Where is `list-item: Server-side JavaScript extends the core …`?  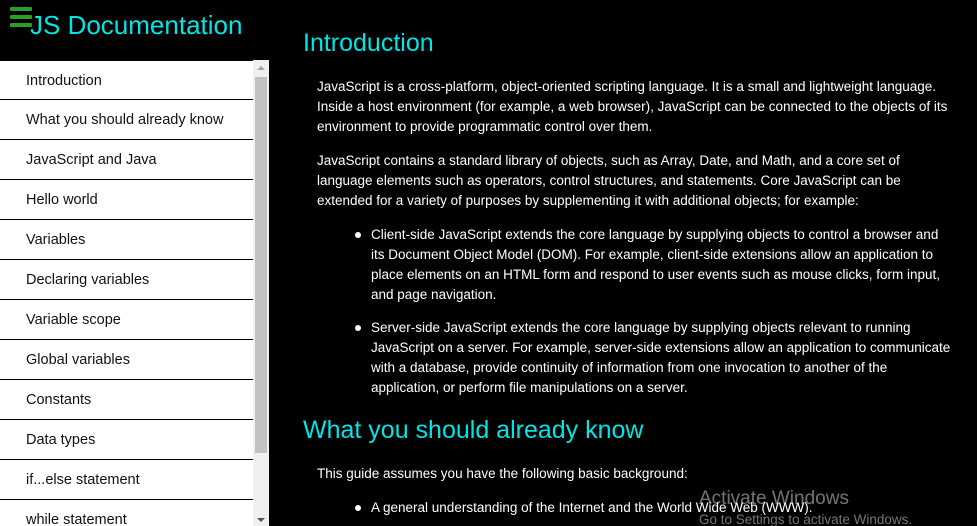
list-item: Server-side JavaScript extends the core … is located at coordinates (653, 358).